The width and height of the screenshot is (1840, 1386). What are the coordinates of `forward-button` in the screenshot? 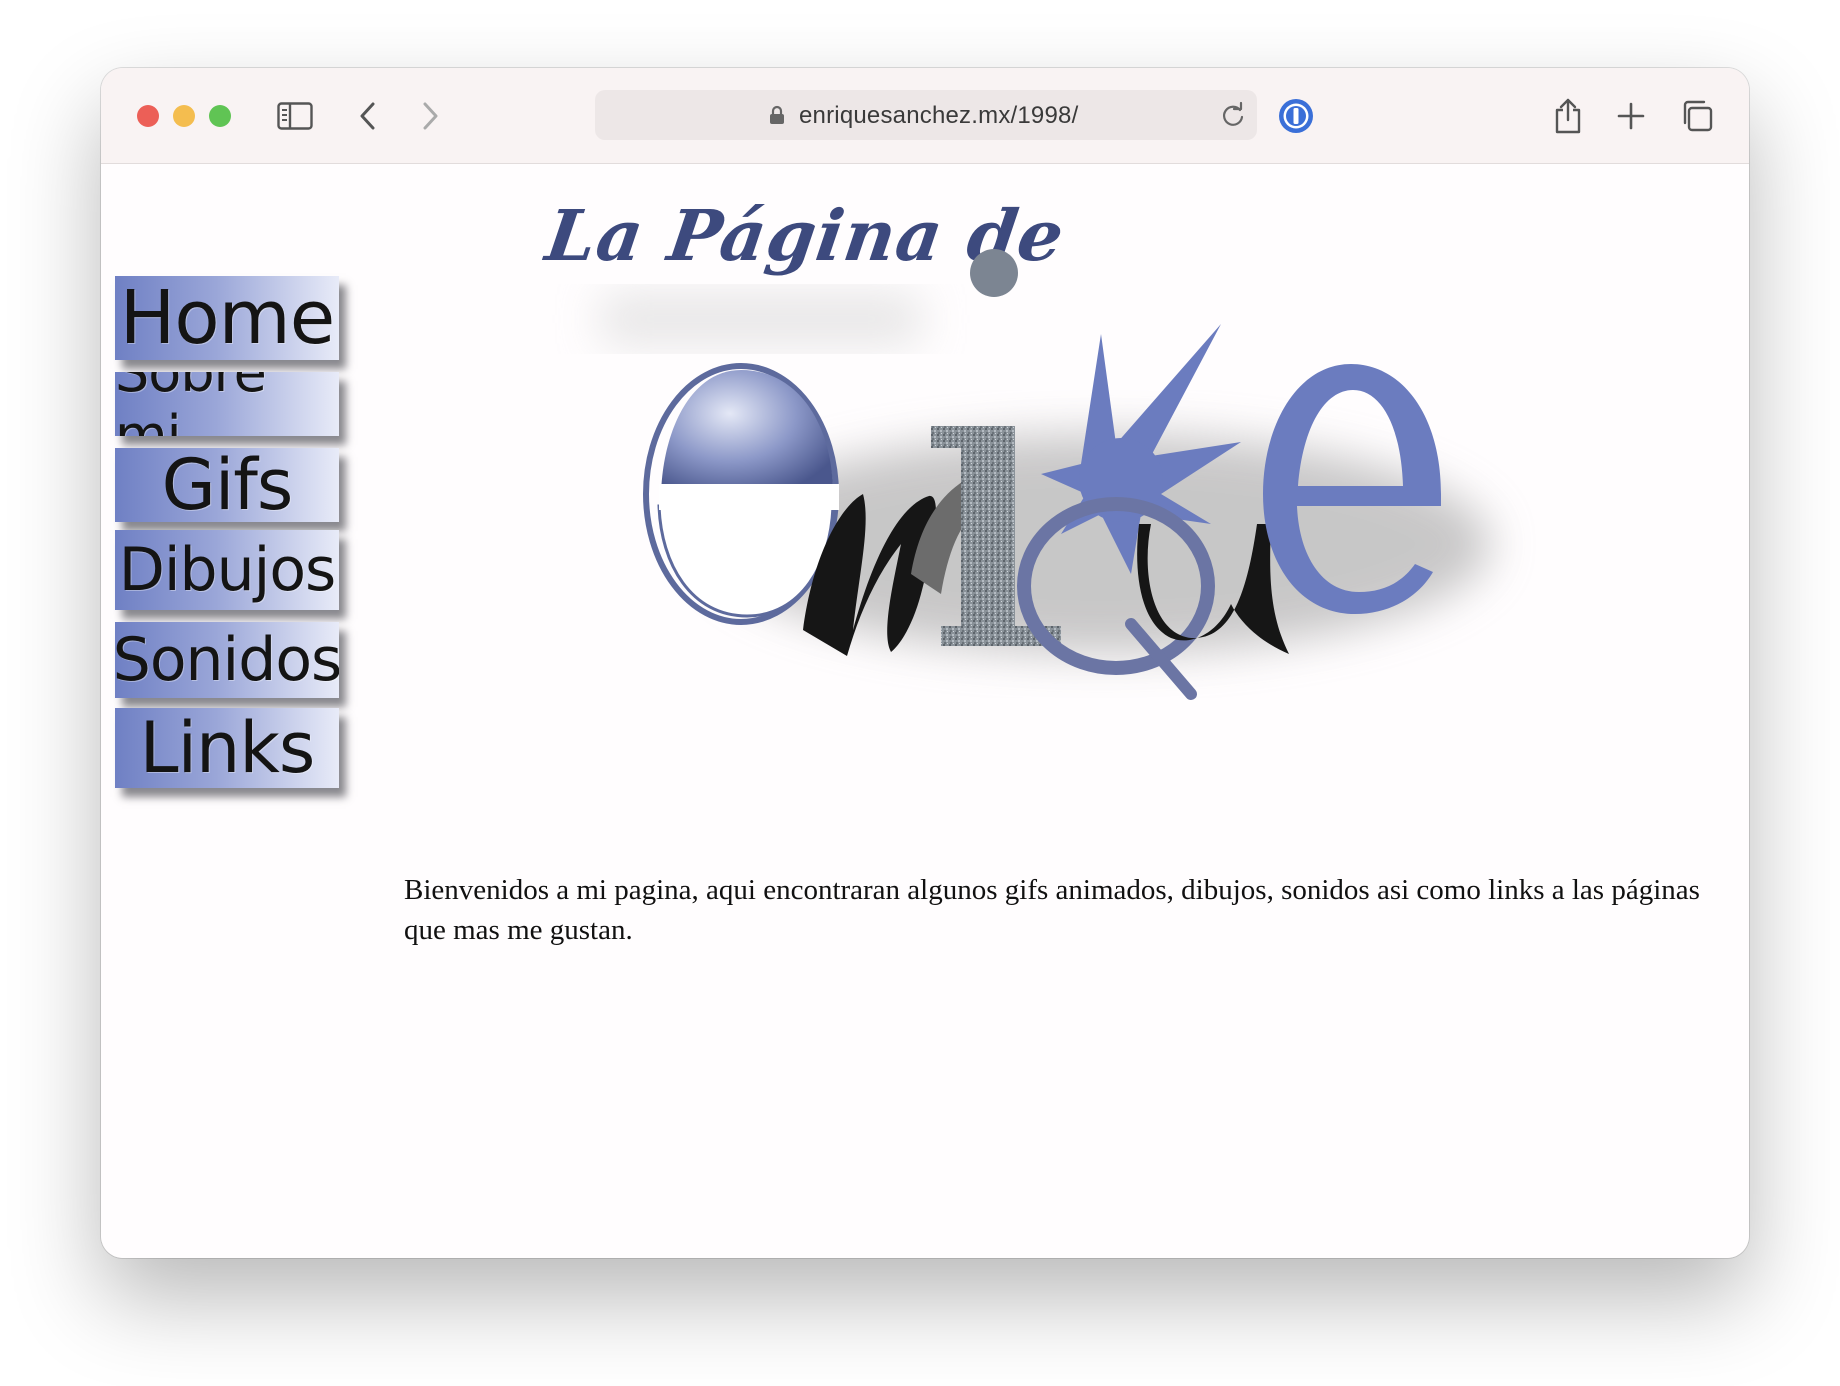 It's located at (430, 116).